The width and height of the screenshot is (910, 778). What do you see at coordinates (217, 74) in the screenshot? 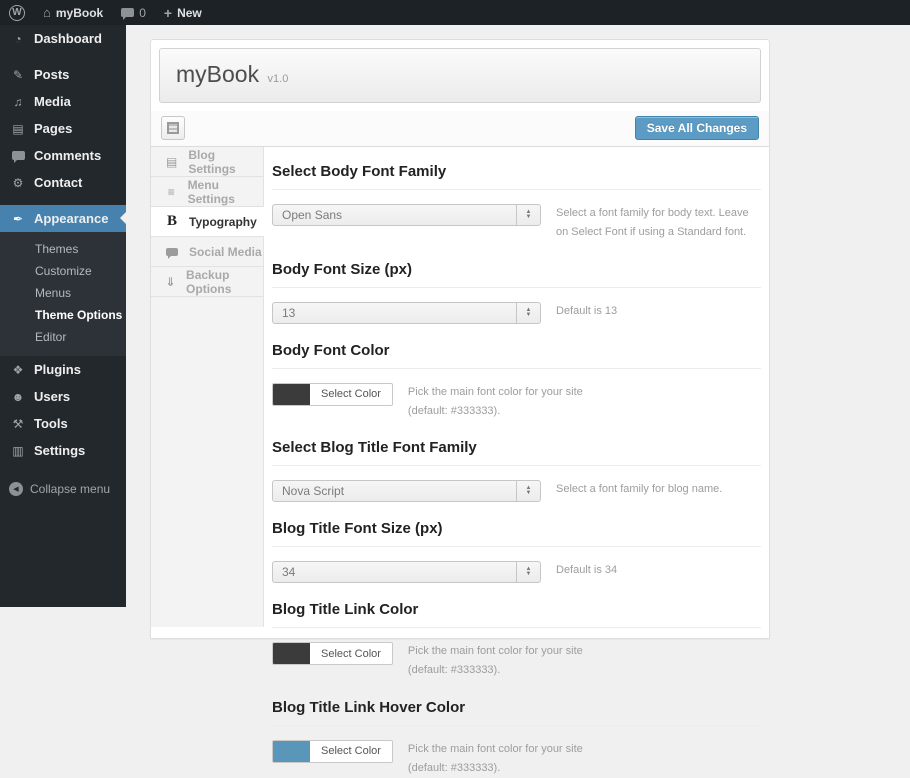
I see `panel-title: myBook` at bounding box center [217, 74].